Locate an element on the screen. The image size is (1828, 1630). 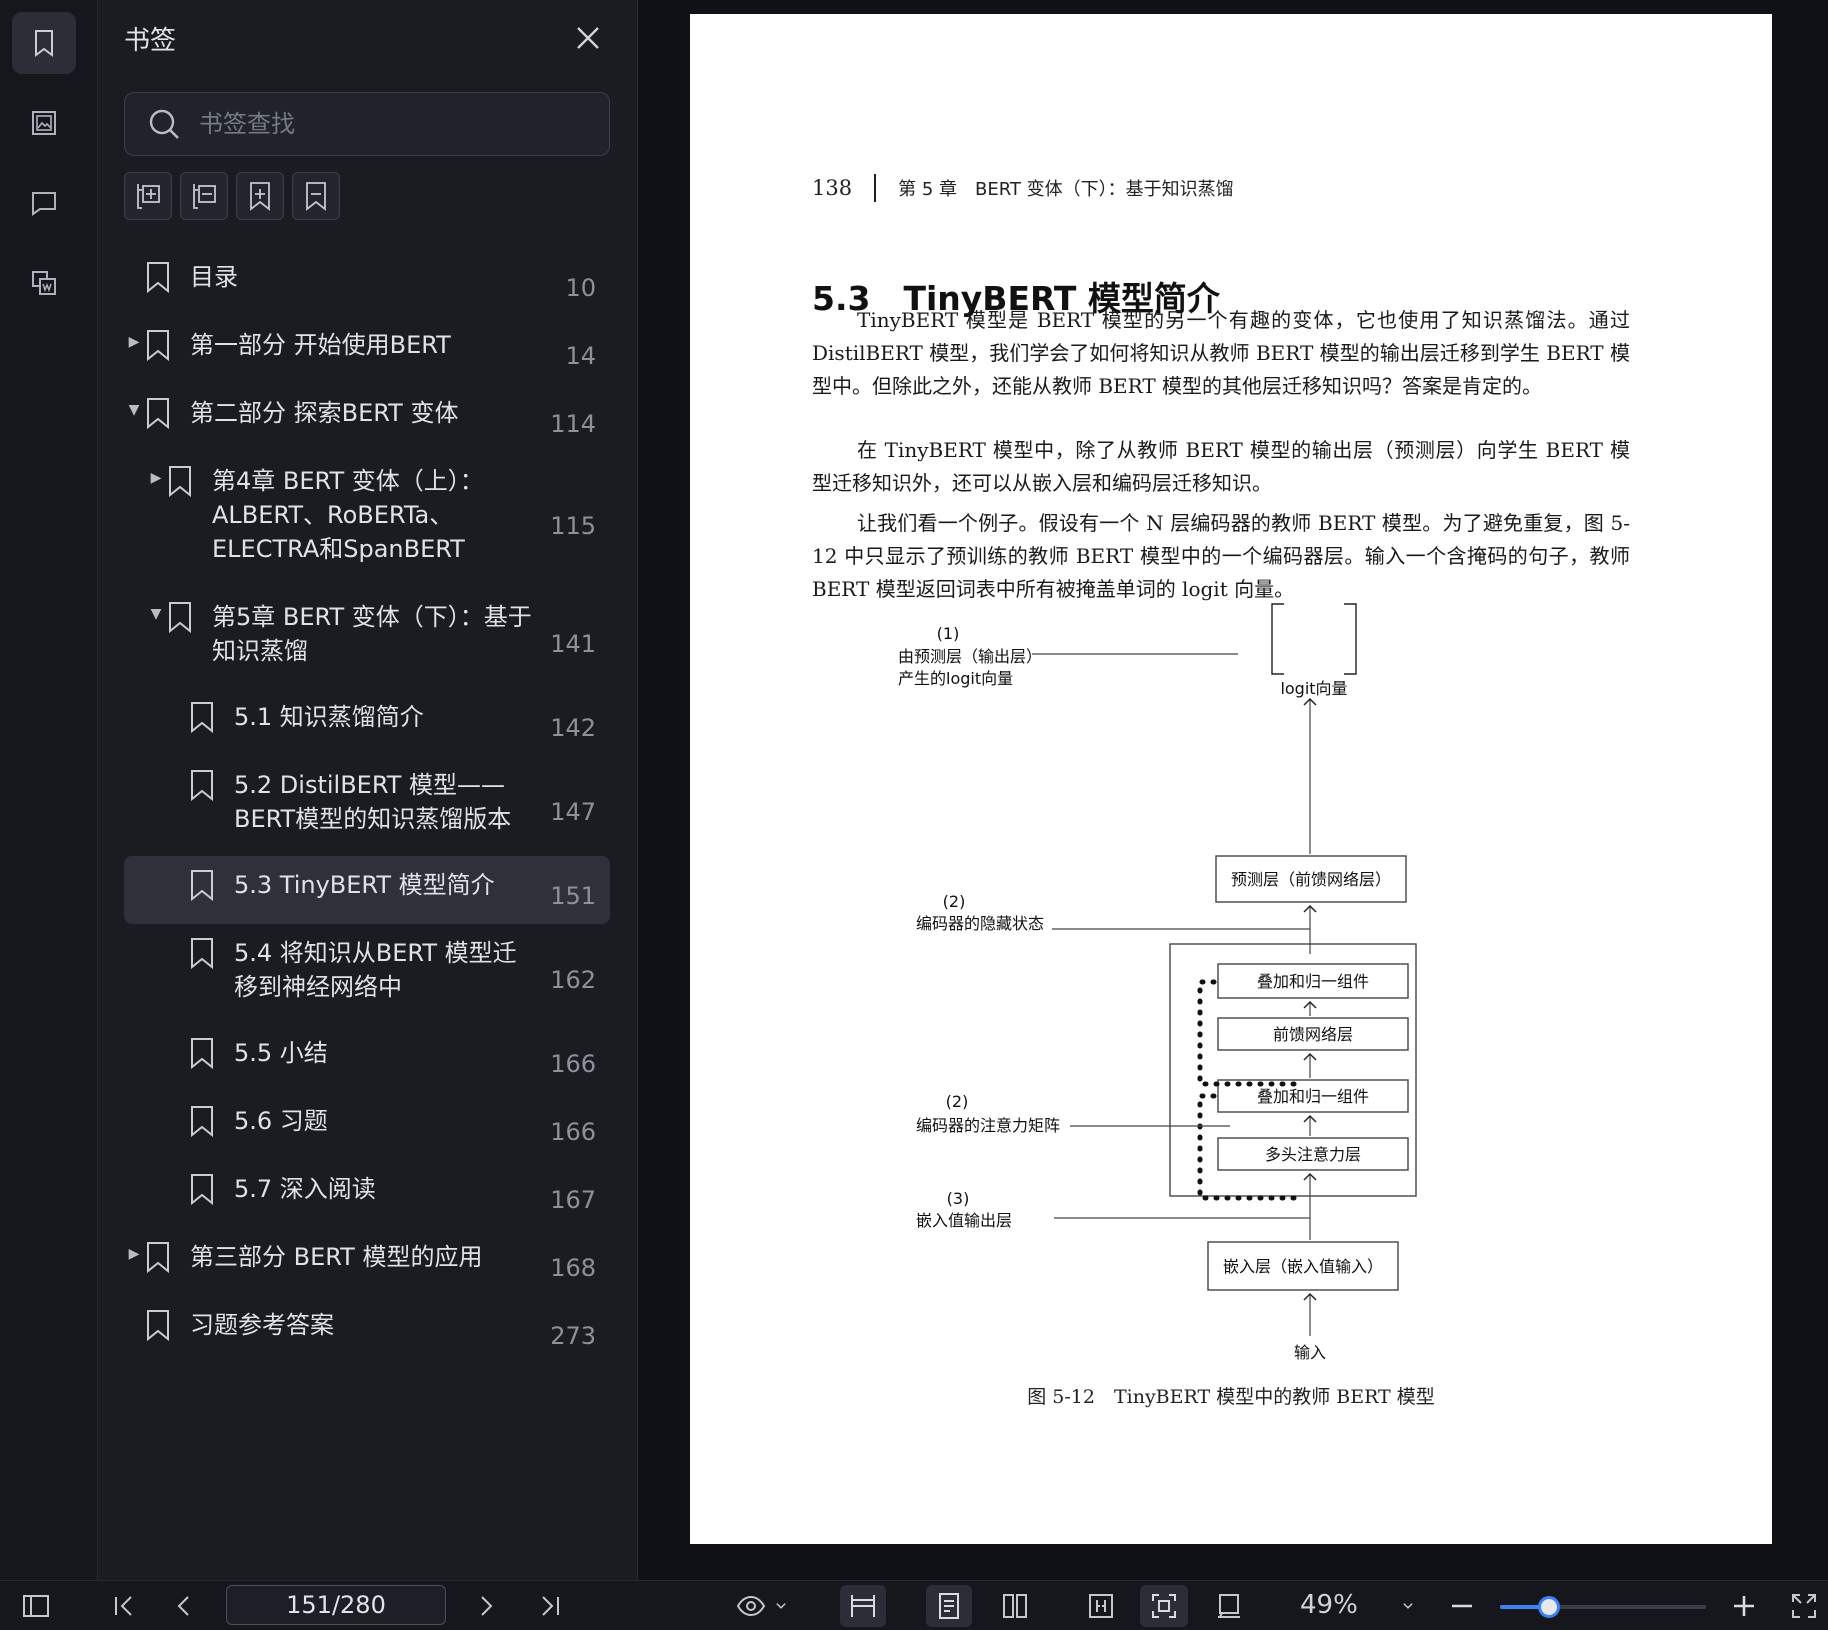
bookmark-label: 目录 is located at coordinates (214, 277).